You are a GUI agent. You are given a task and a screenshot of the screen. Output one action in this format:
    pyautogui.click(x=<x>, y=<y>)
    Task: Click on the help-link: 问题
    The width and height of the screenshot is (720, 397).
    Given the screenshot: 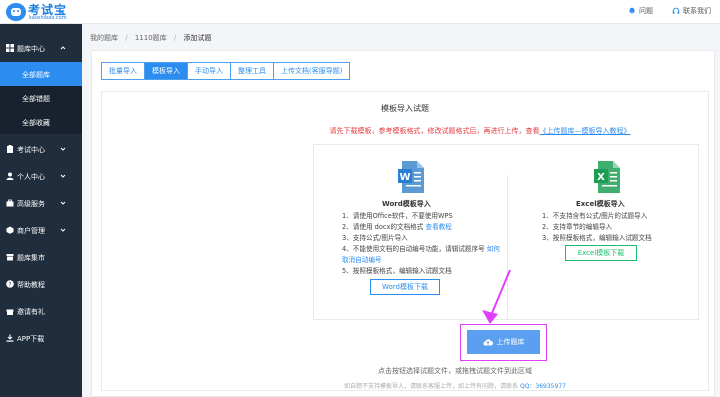 What is the action you would take?
    pyautogui.click(x=640, y=11)
    